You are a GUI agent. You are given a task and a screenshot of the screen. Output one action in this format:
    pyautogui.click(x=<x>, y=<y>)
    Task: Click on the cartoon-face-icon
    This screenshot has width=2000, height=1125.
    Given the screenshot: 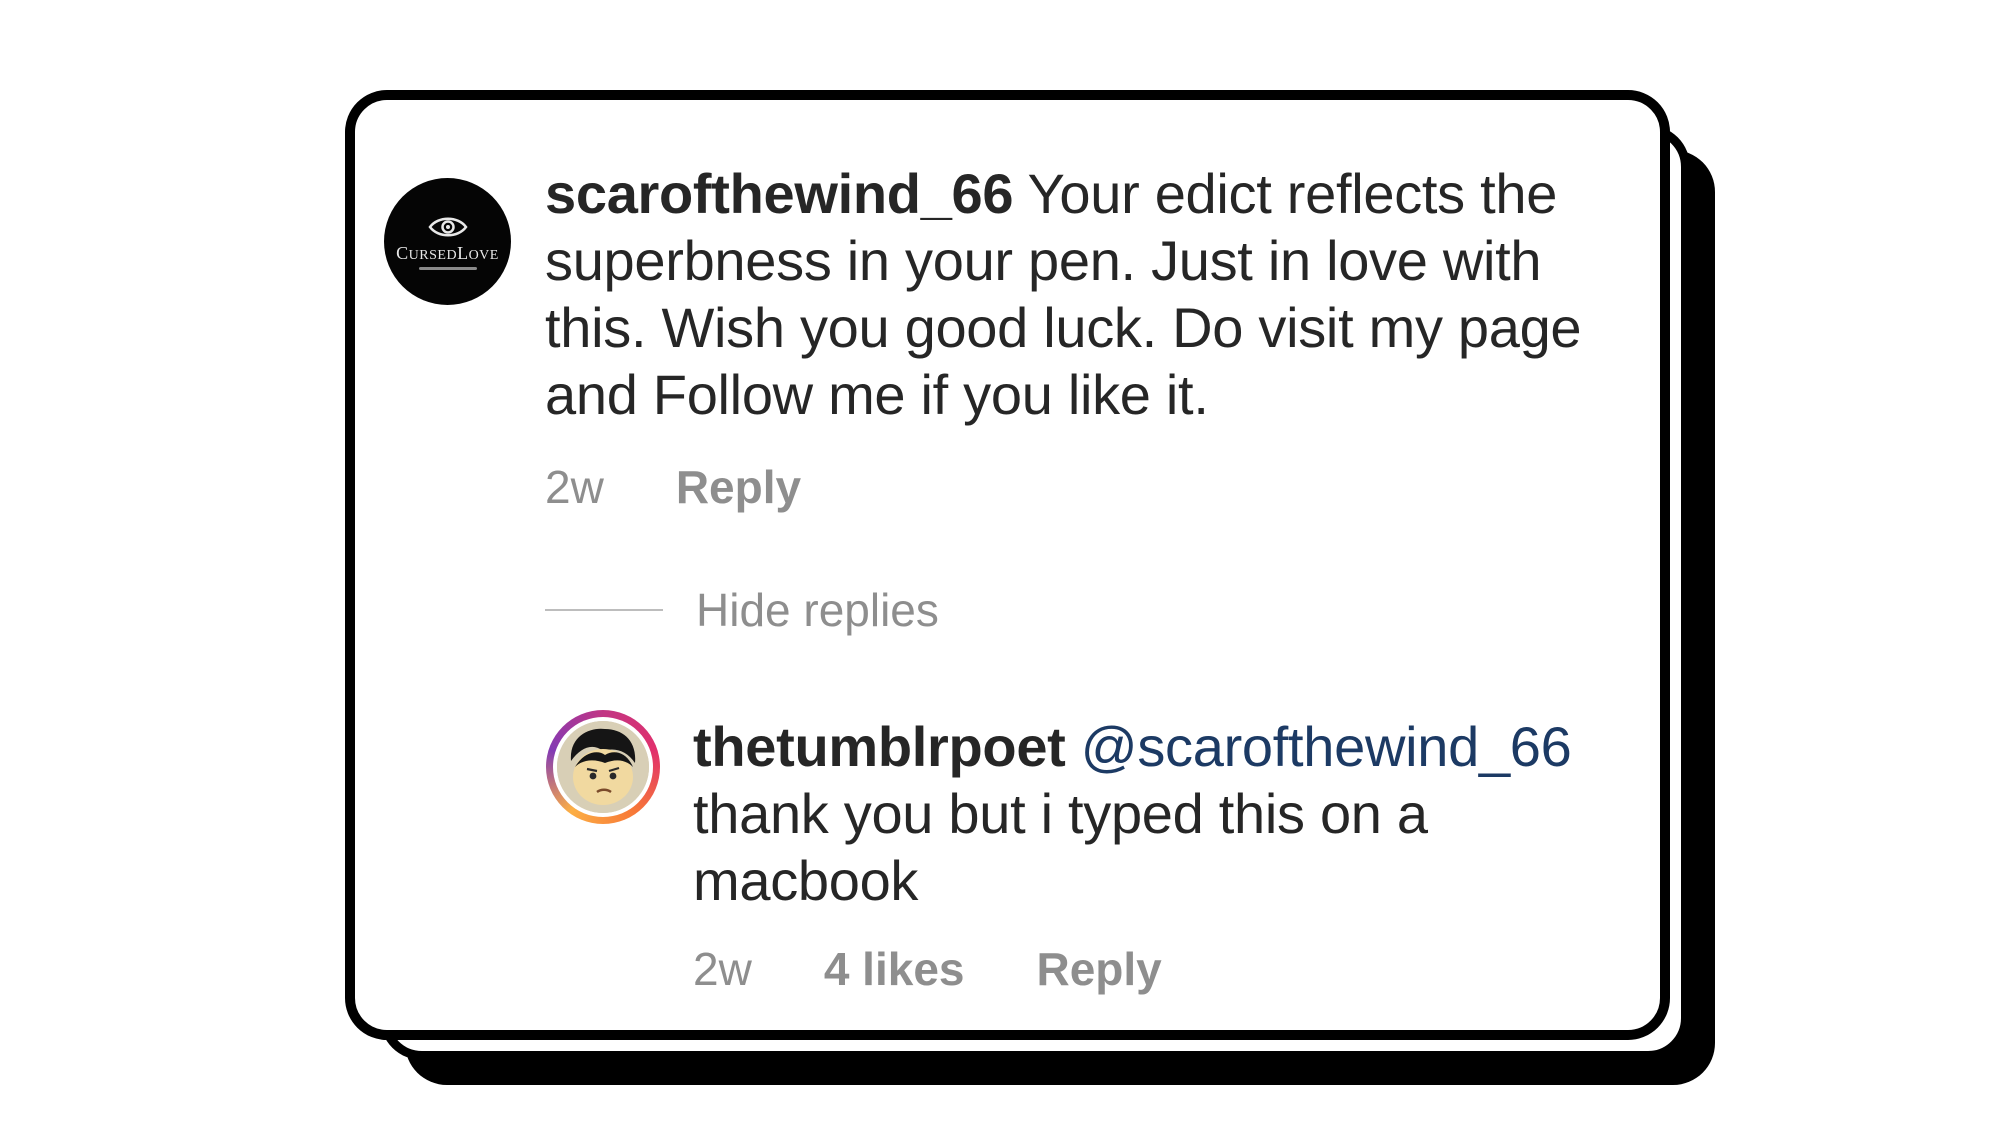 What is the action you would take?
    pyautogui.click(x=603, y=767)
    